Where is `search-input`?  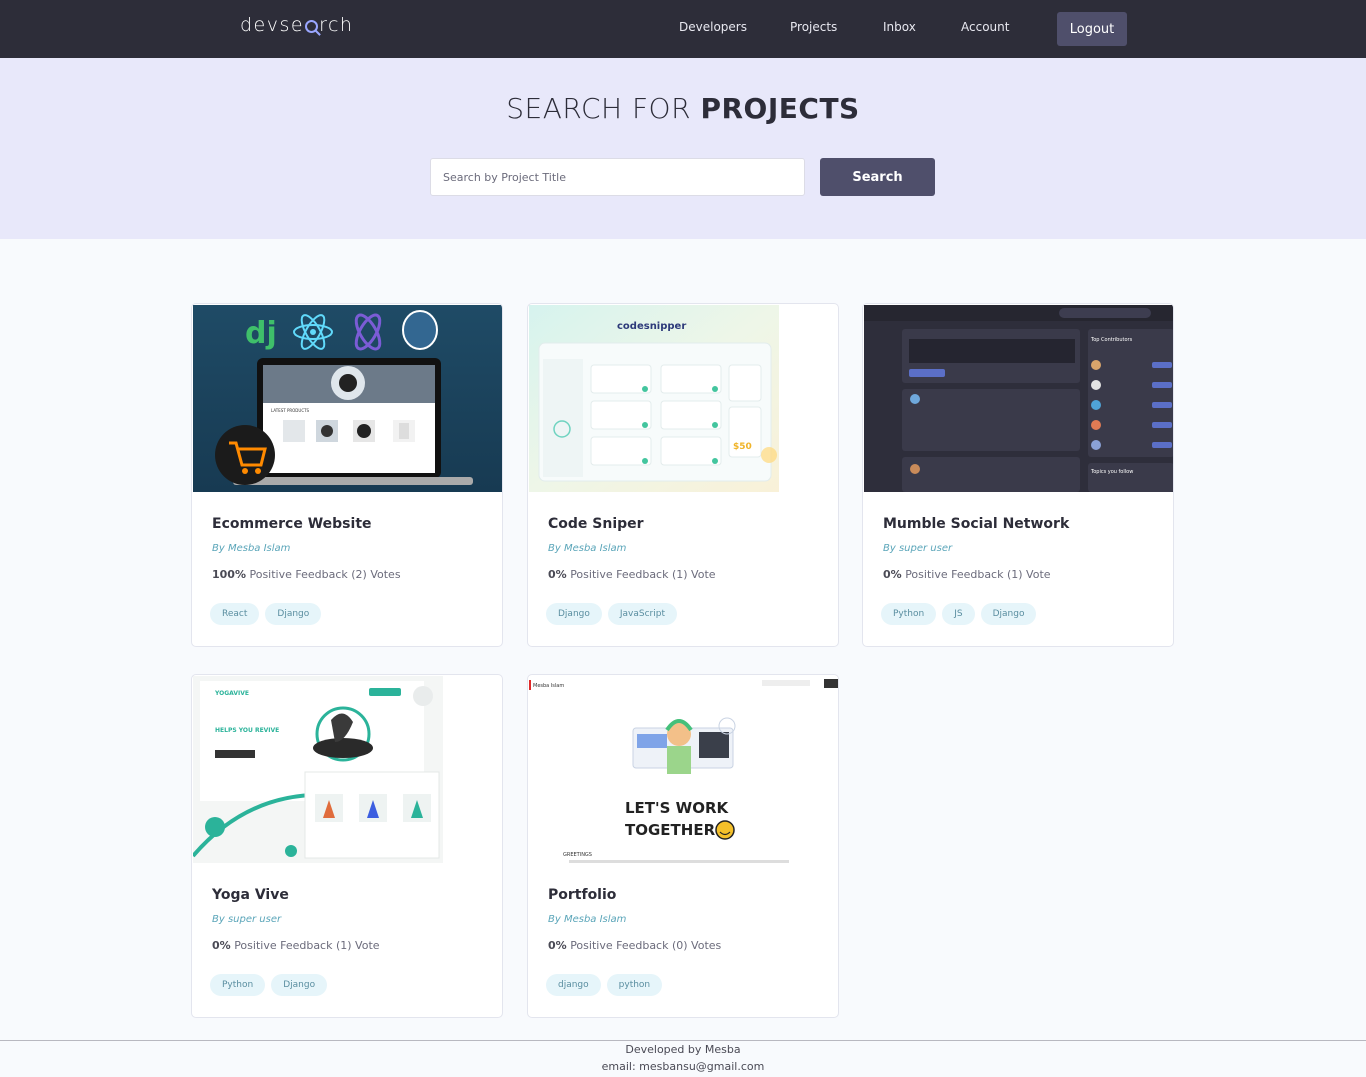
search-input is located at coordinates (617, 177).